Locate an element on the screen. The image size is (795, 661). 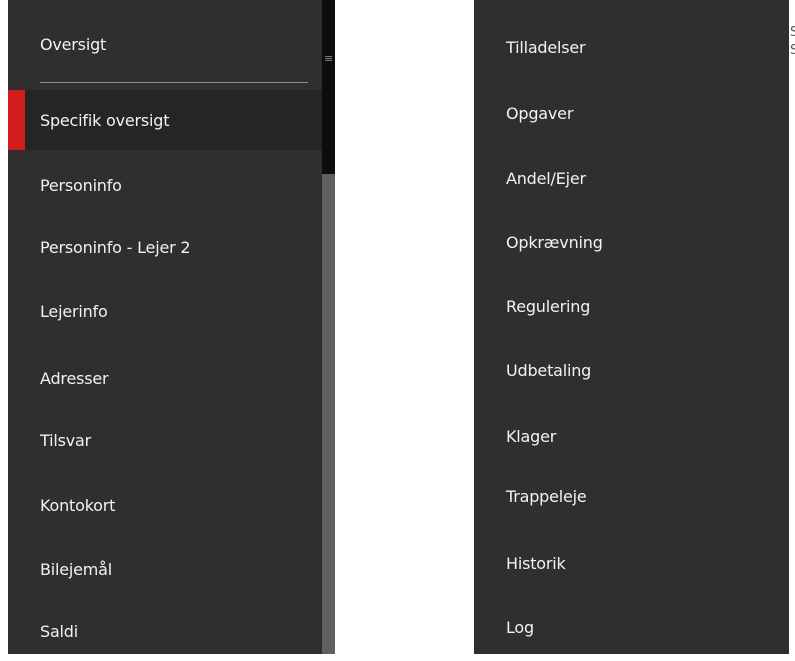
menu-item-label: Opkrævning is located at coordinates (554, 242).